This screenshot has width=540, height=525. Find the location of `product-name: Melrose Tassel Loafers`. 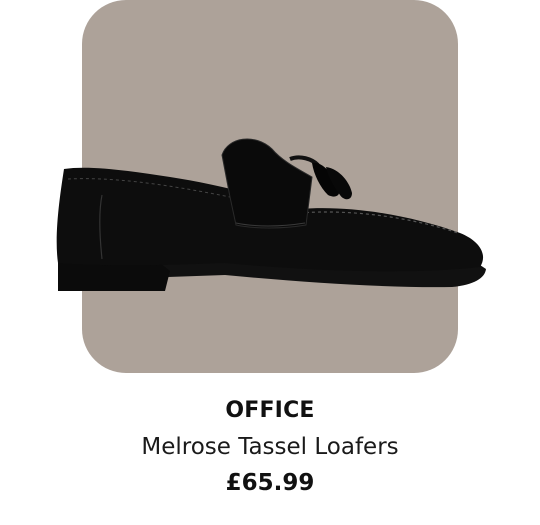

product-name: Melrose Tassel Loafers is located at coordinates (270, 447).